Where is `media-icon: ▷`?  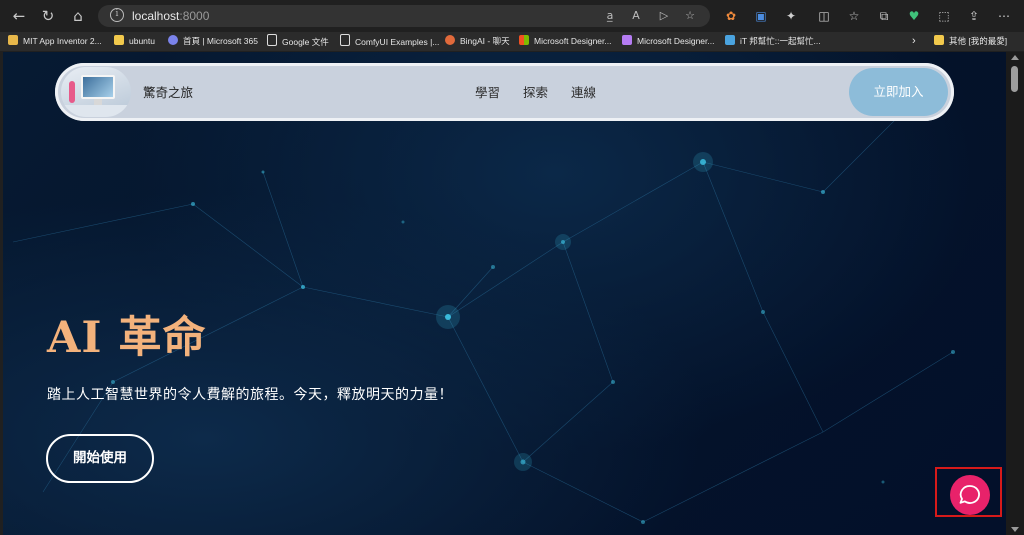
media-icon: ▷ is located at coordinates (664, 16).